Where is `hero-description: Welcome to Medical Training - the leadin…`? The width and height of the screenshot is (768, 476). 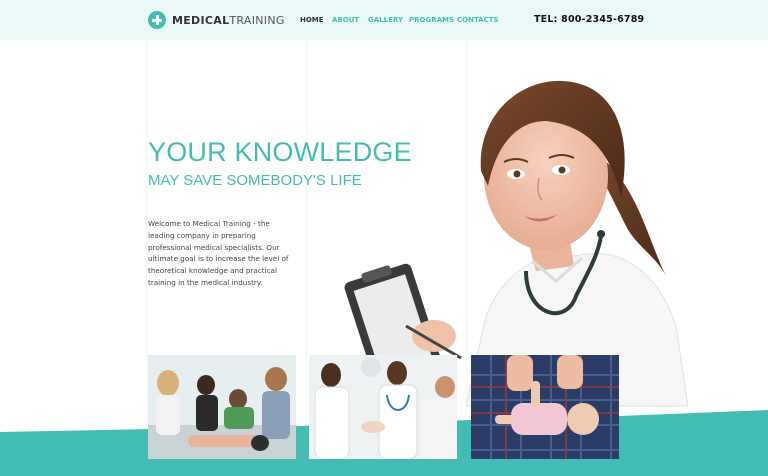 hero-description: Welcome to Medical Training - the leadin… is located at coordinates (218, 253).